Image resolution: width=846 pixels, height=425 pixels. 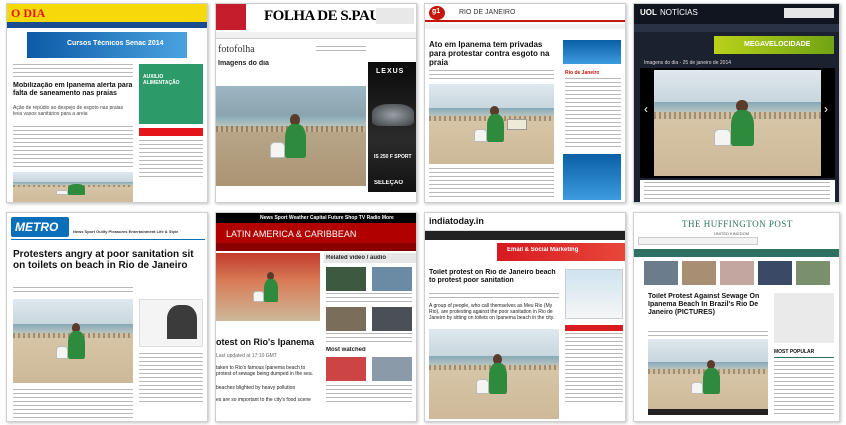 What do you see at coordinates (698, 241) in the screenshot?
I see `huffpost-search` at bounding box center [698, 241].